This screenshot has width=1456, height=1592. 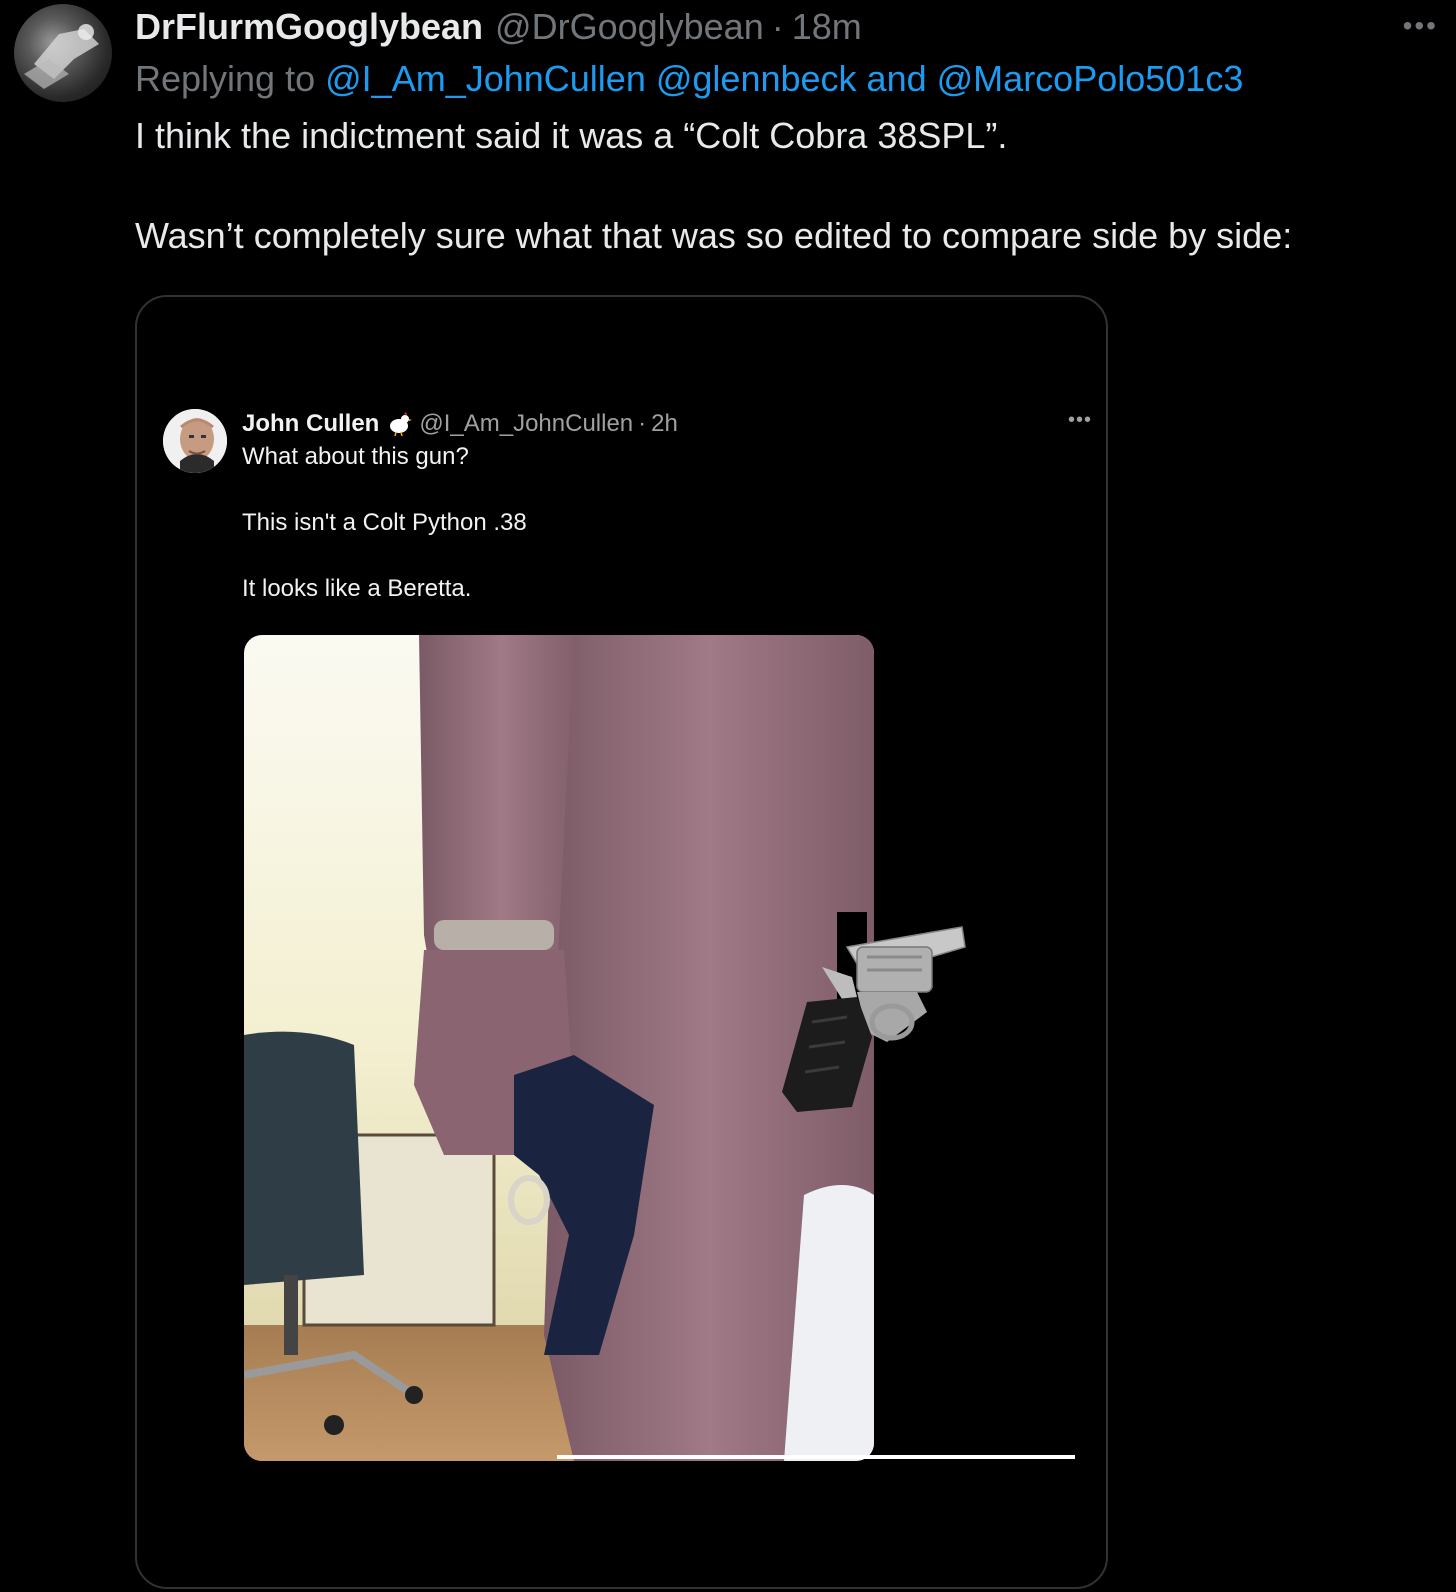 I want to click on embedded-header: John Cullen @I_Am_JohnCullen · 2h, so click(x=460, y=424).